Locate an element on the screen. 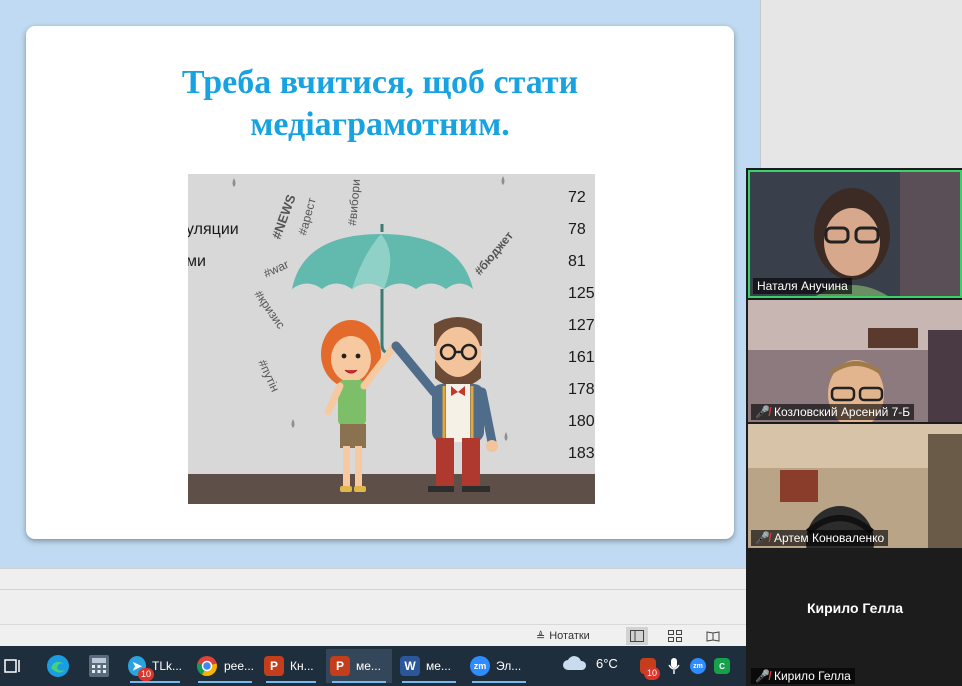 This screenshot has width=962, height=686. normal-view-icon is located at coordinates (637, 636).